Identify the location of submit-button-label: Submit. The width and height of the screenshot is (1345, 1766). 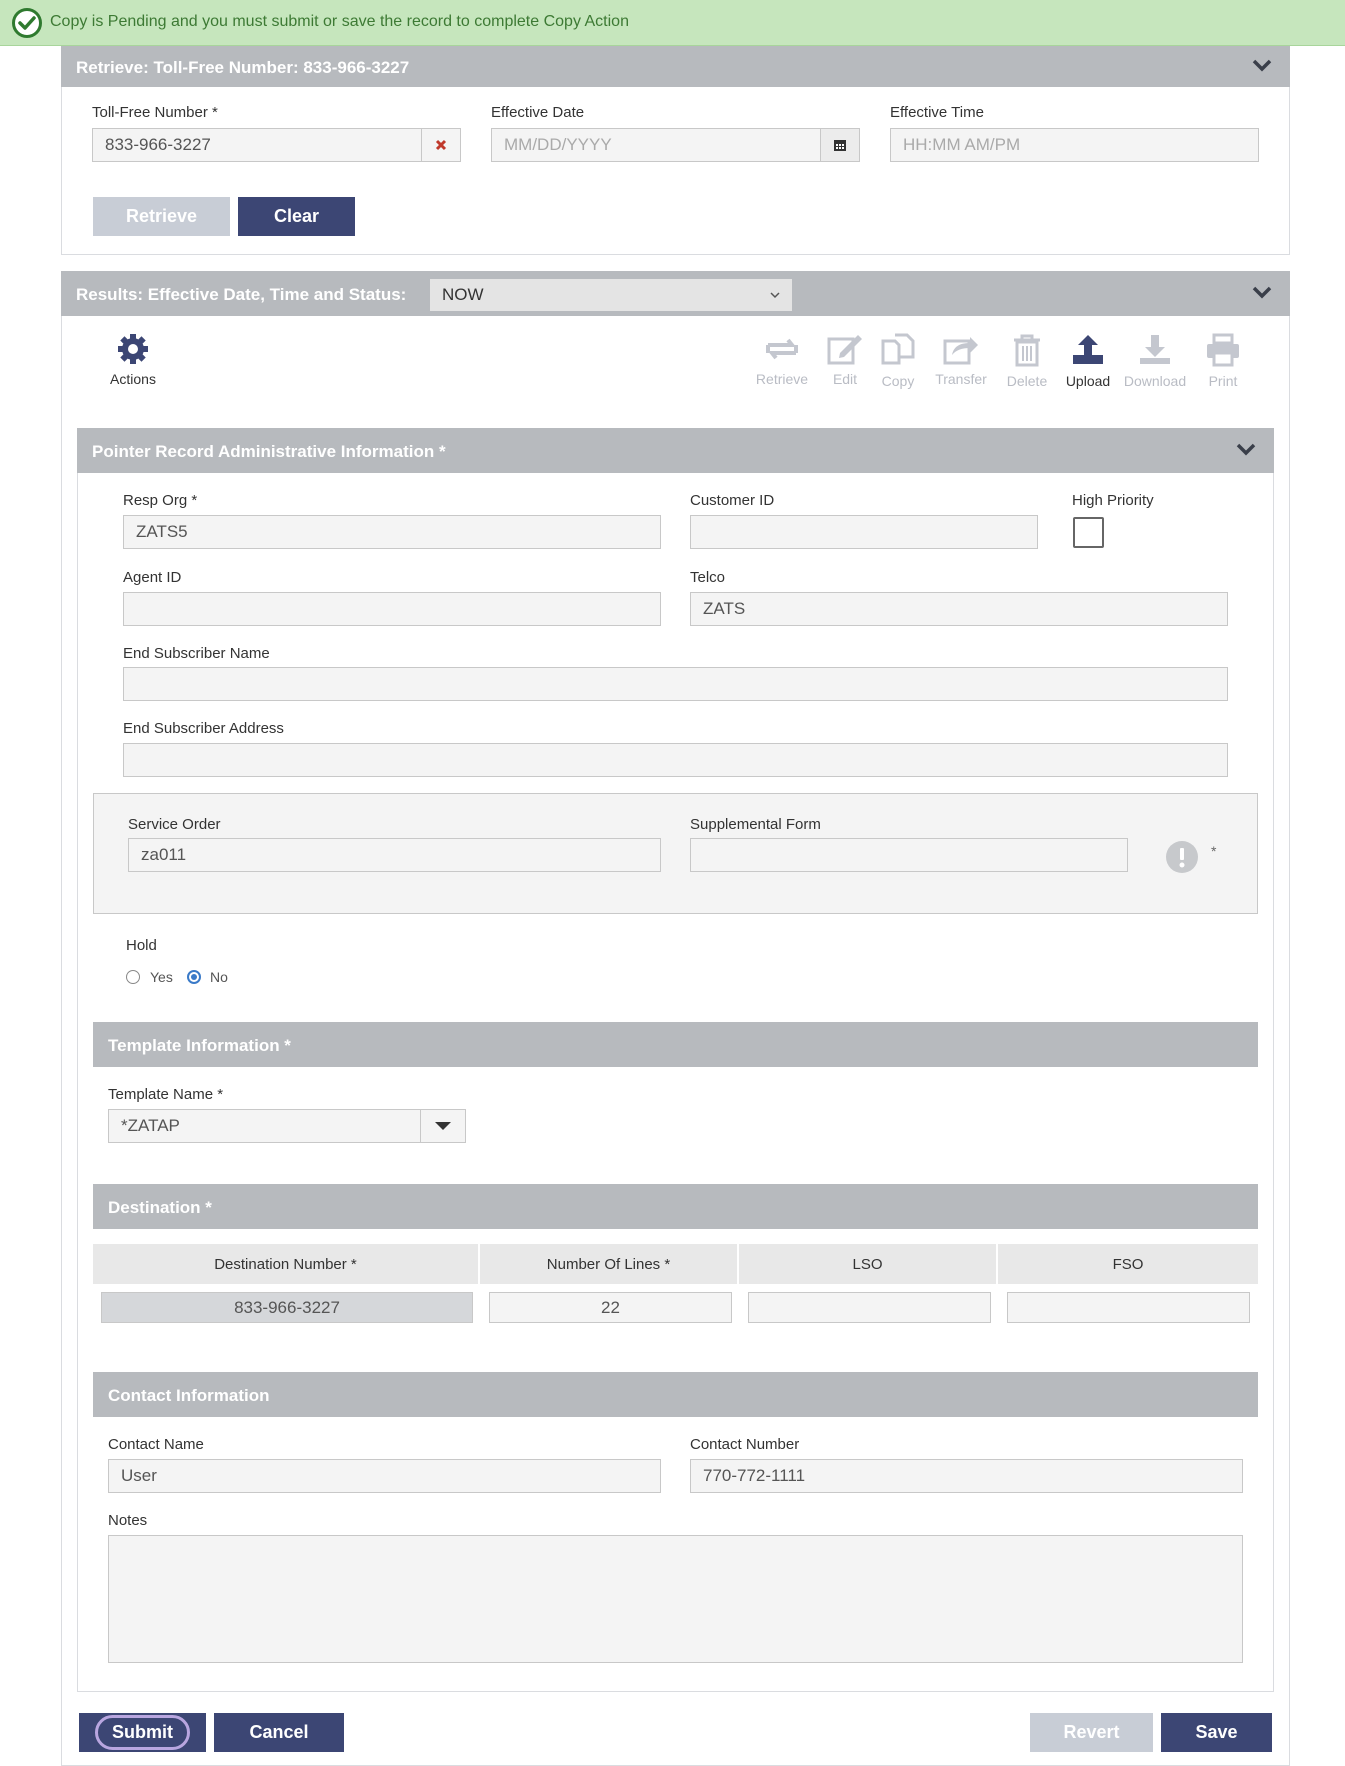
(142, 1732).